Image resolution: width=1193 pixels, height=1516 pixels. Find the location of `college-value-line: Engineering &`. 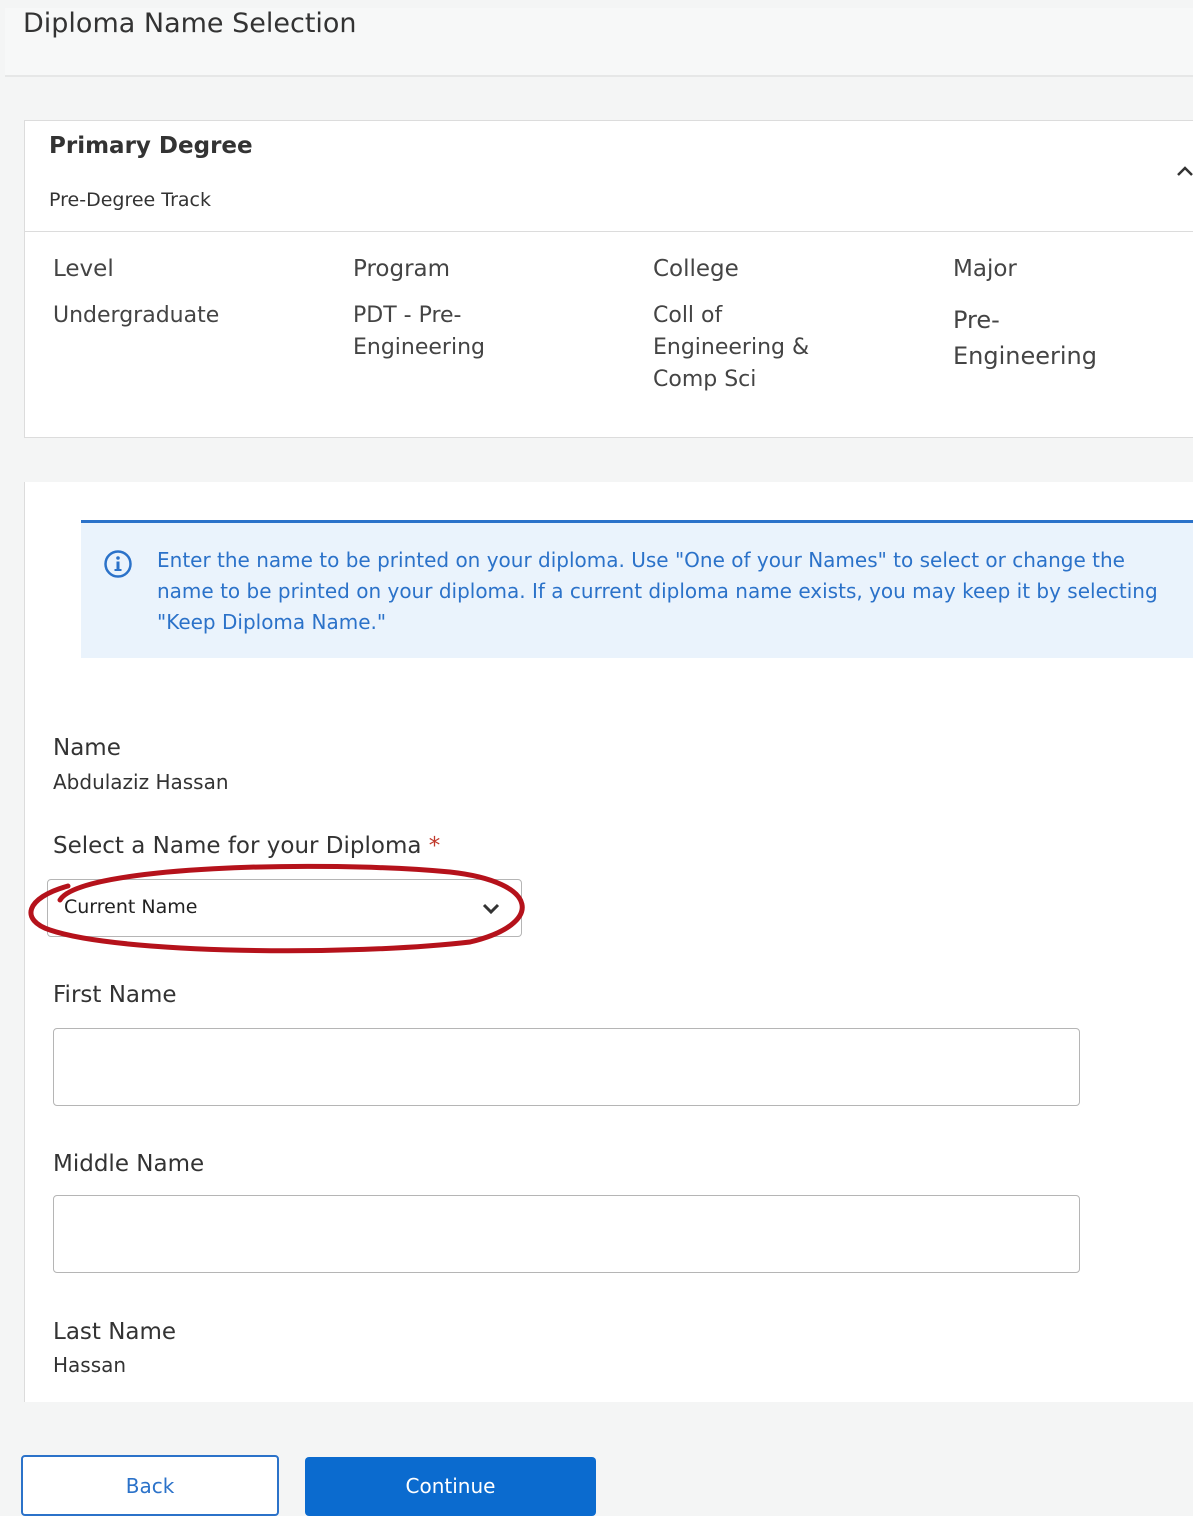

college-value-line: Engineering & is located at coordinates (731, 347).